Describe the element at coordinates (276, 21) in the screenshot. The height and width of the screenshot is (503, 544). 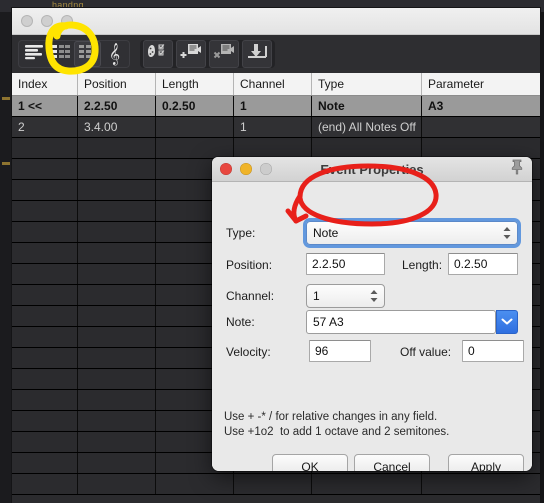
I see `window-titlebar` at that location.